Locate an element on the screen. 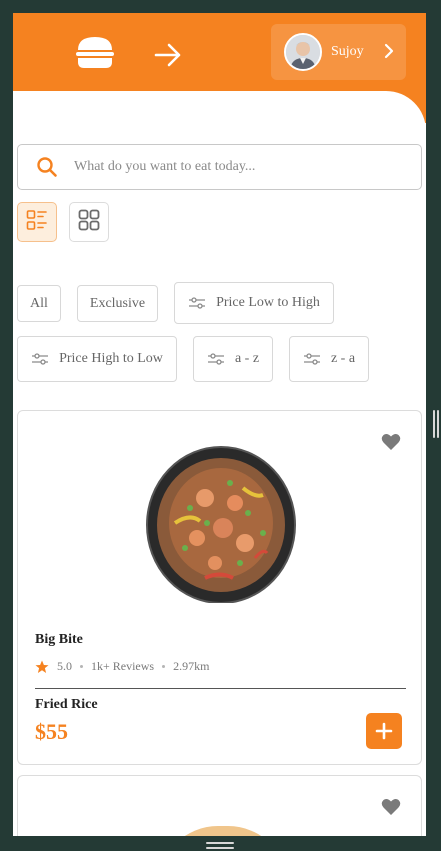  burger-bun is located at coordinates (223, 831).